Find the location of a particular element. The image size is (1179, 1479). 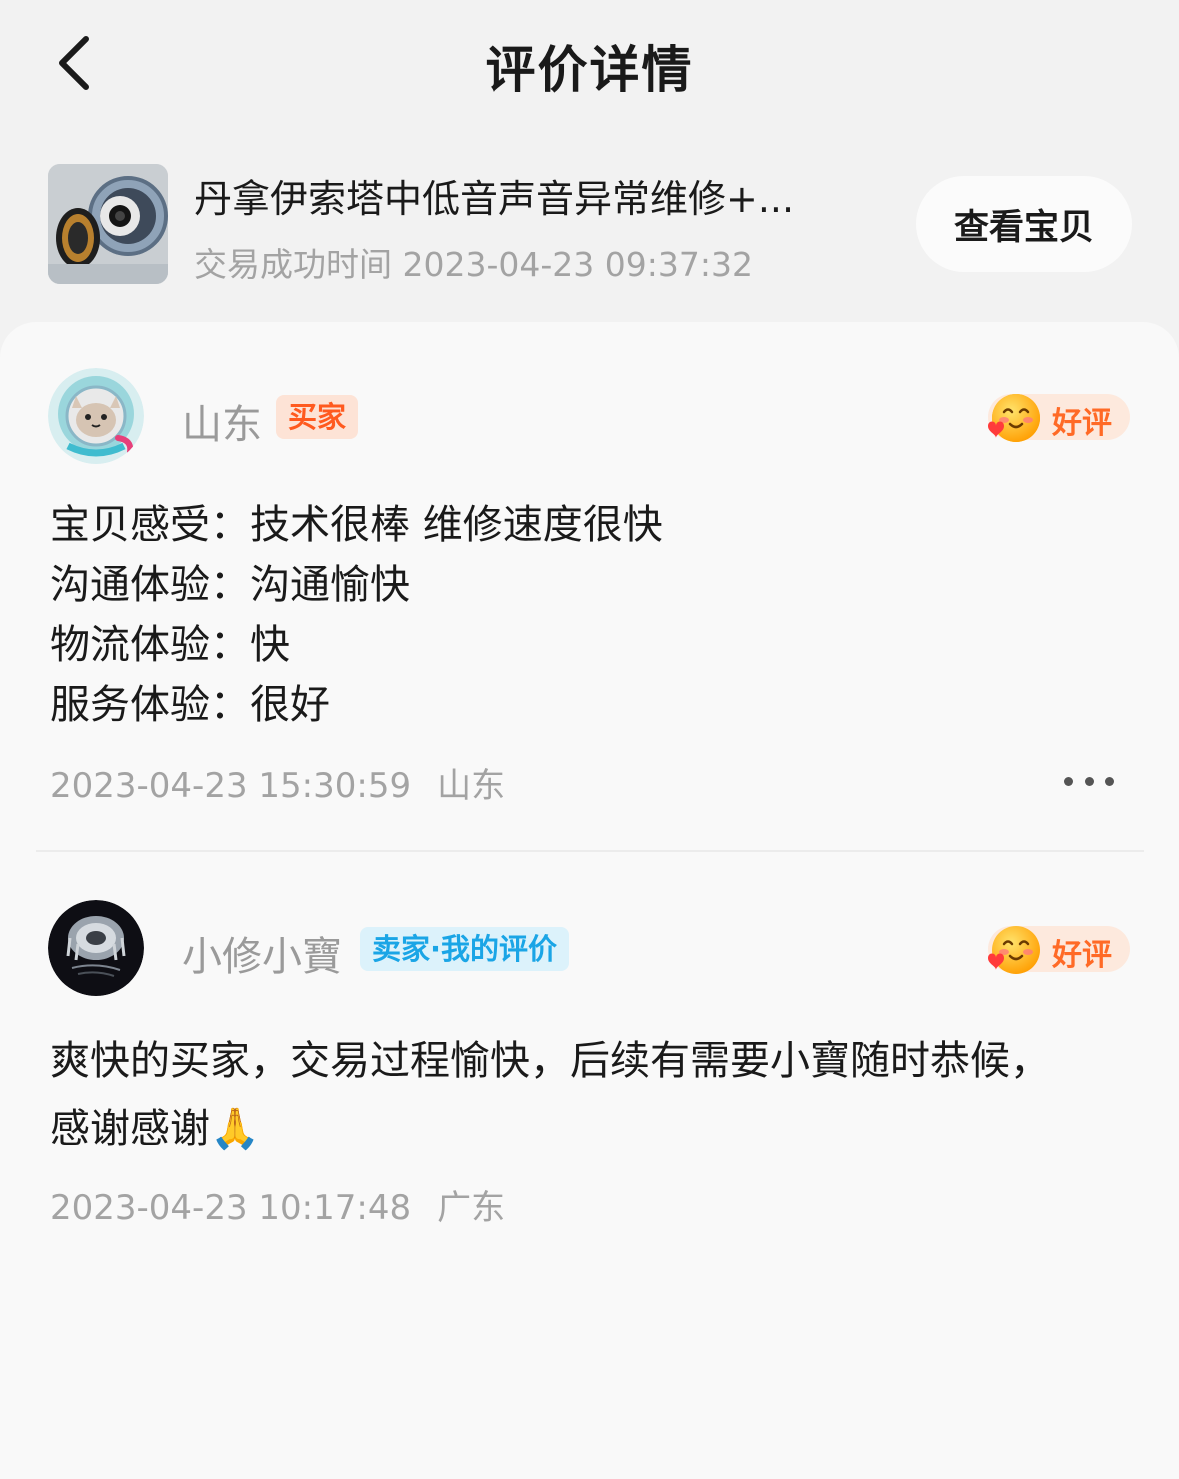

review-timestamp: 2023-04-23 15:30:59 is located at coordinates (231, 786).